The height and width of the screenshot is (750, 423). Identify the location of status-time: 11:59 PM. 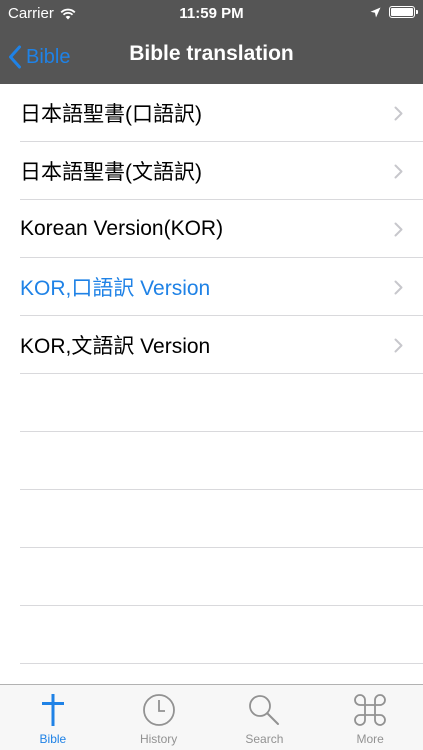
(211, 13).